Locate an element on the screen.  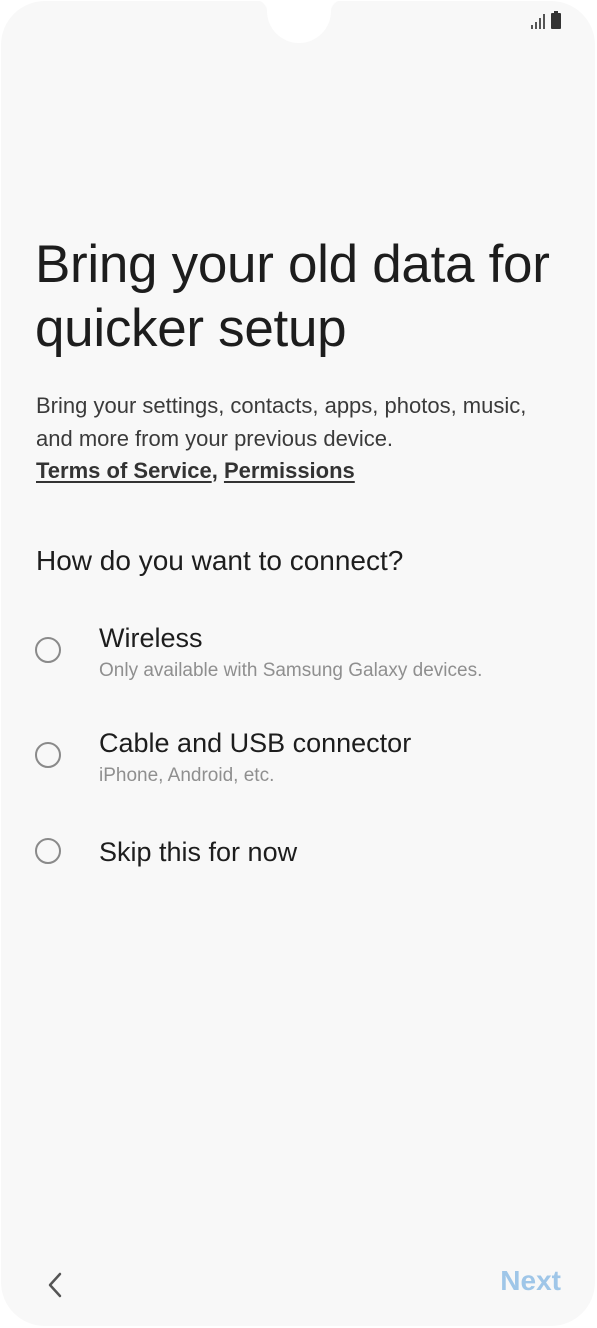
connect-question: How do you want to connect? is located at coordinates (220, 560).